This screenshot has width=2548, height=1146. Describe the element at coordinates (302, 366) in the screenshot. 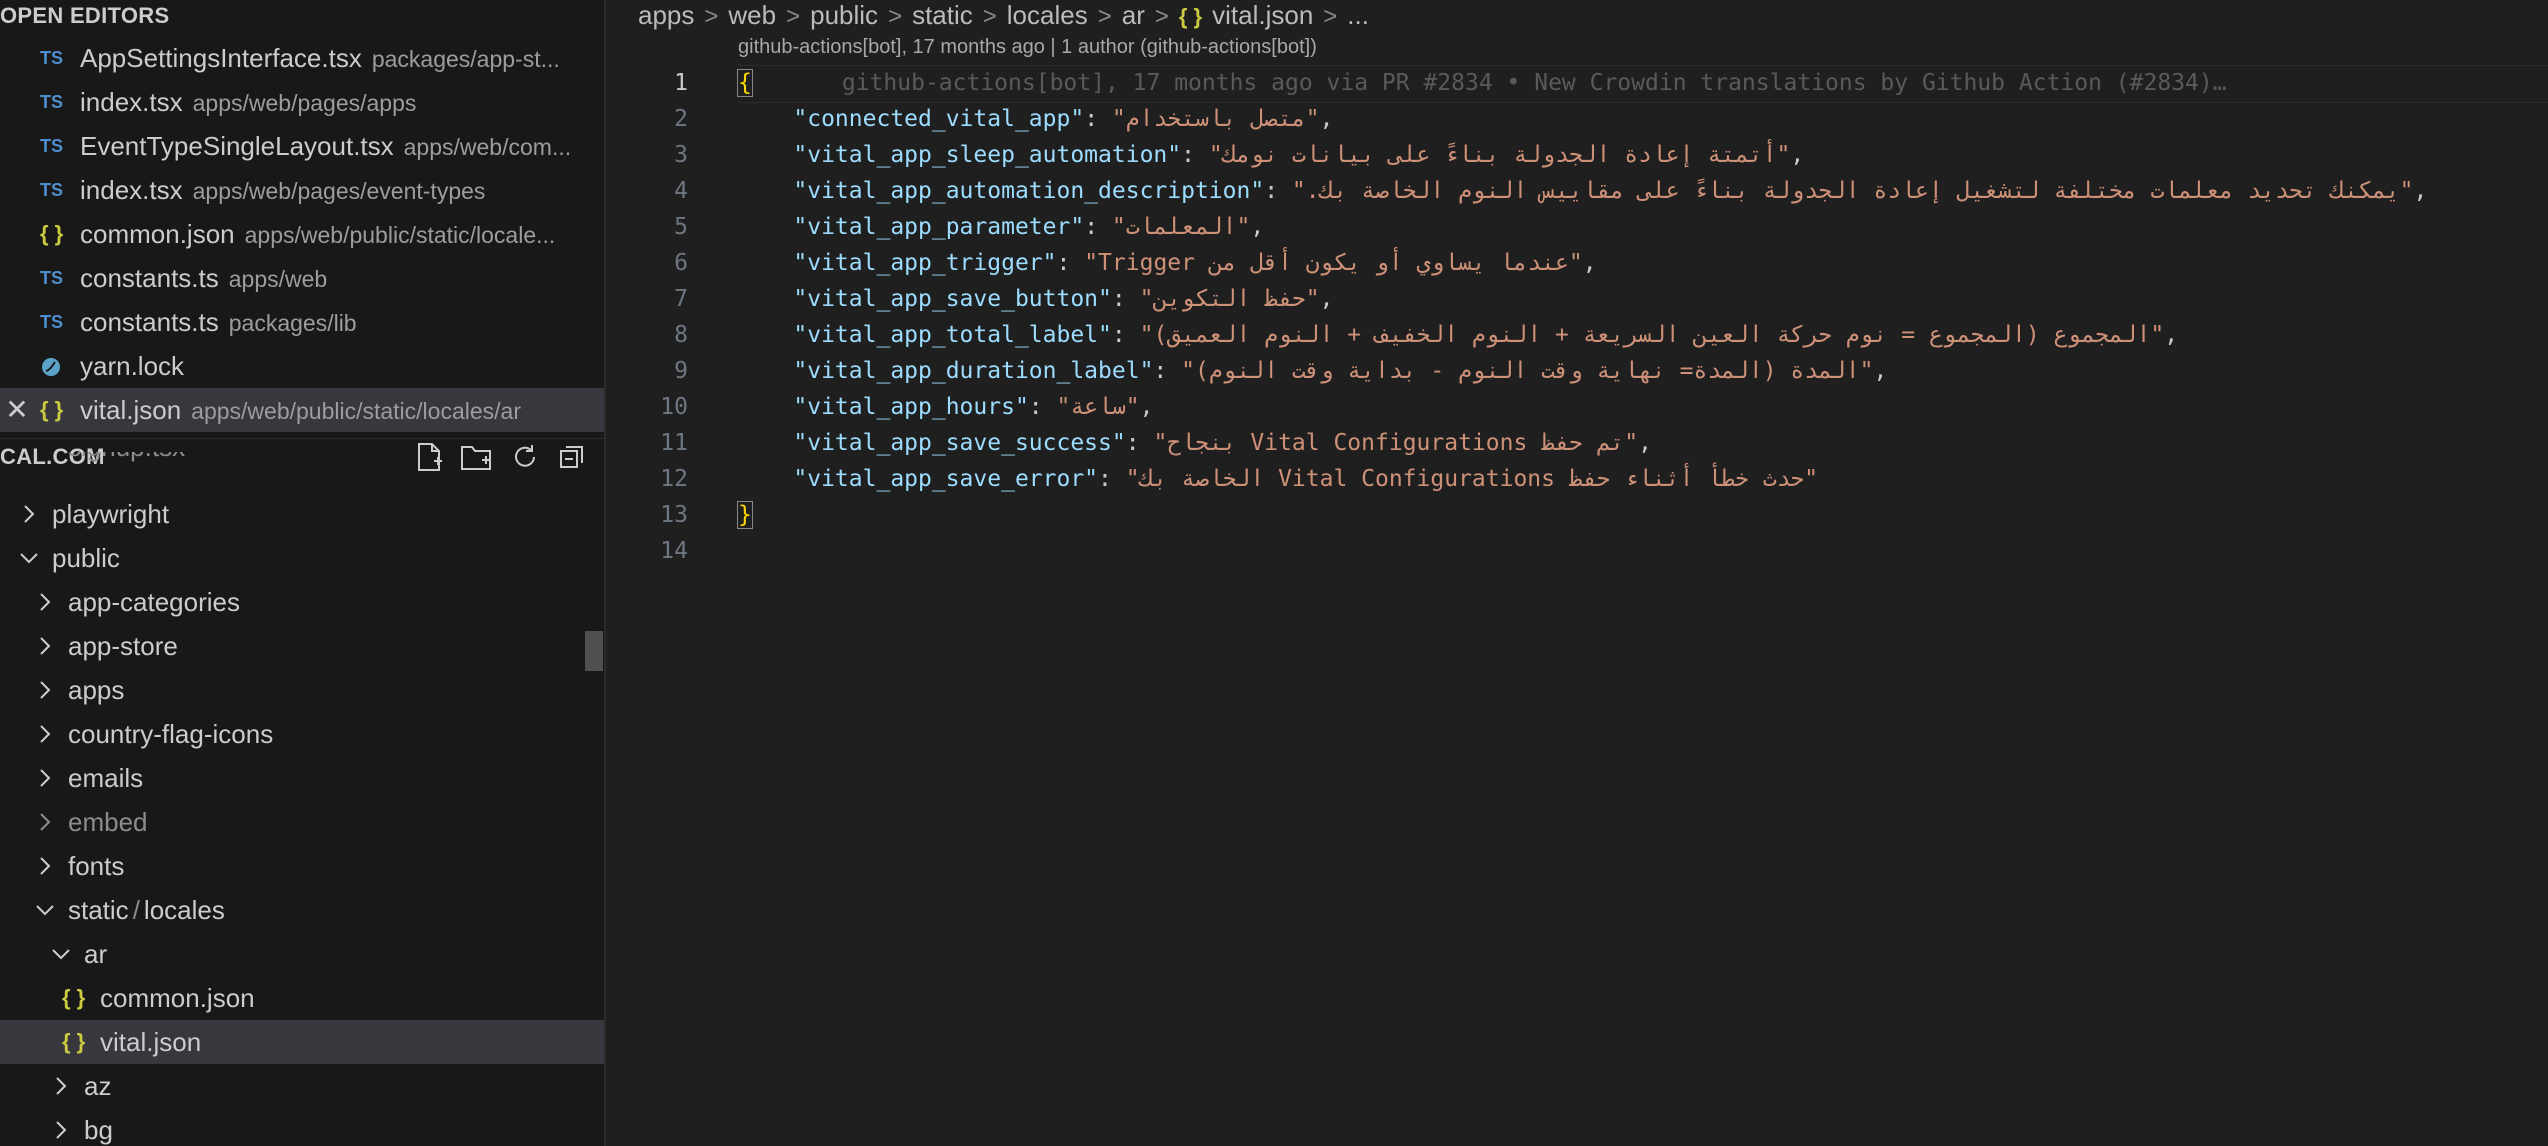

I see `open-editor-item: yarn.lock` at that location.